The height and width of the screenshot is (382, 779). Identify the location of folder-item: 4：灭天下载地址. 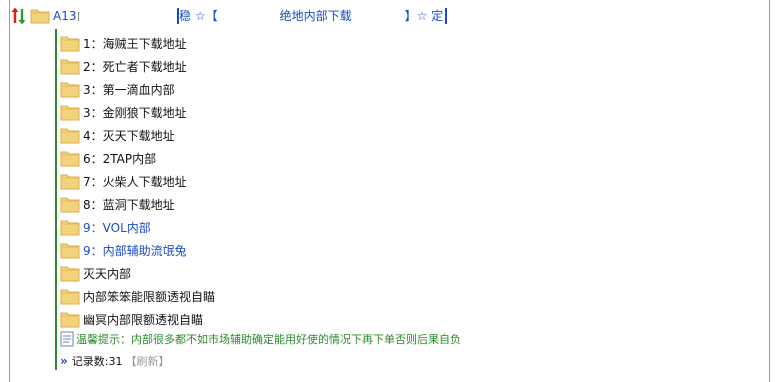
(117, 135).